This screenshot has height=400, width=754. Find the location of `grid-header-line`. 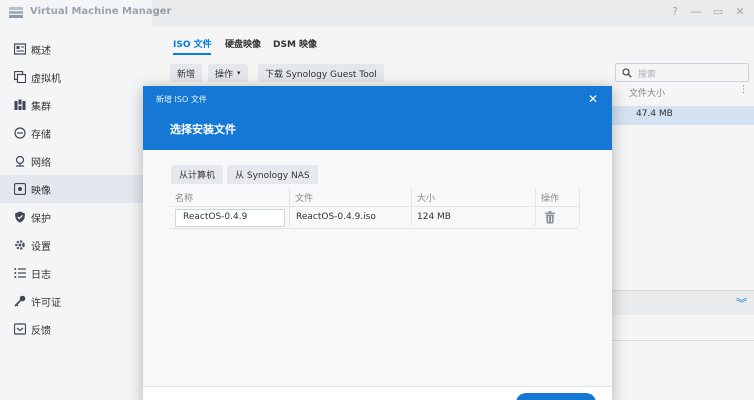

grid-header-line is located at coordinates (374, 206).